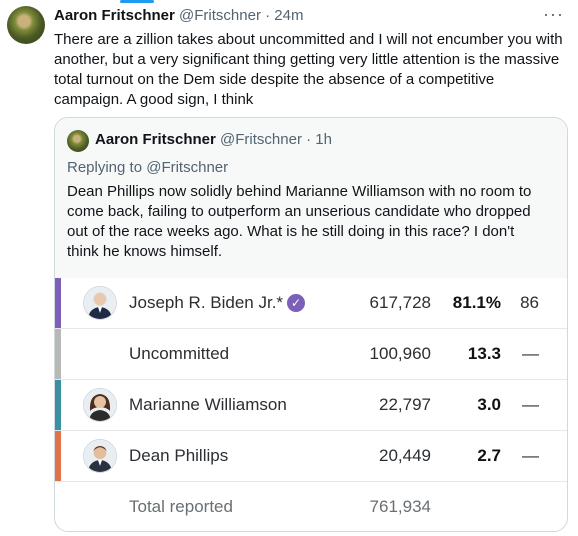 The image size is (578, 536). Describe the element at coordinates (178, 15) in the screenshot. I see `tweet-header: Aaron Fritschner @Fritschner · 24m` at that location.